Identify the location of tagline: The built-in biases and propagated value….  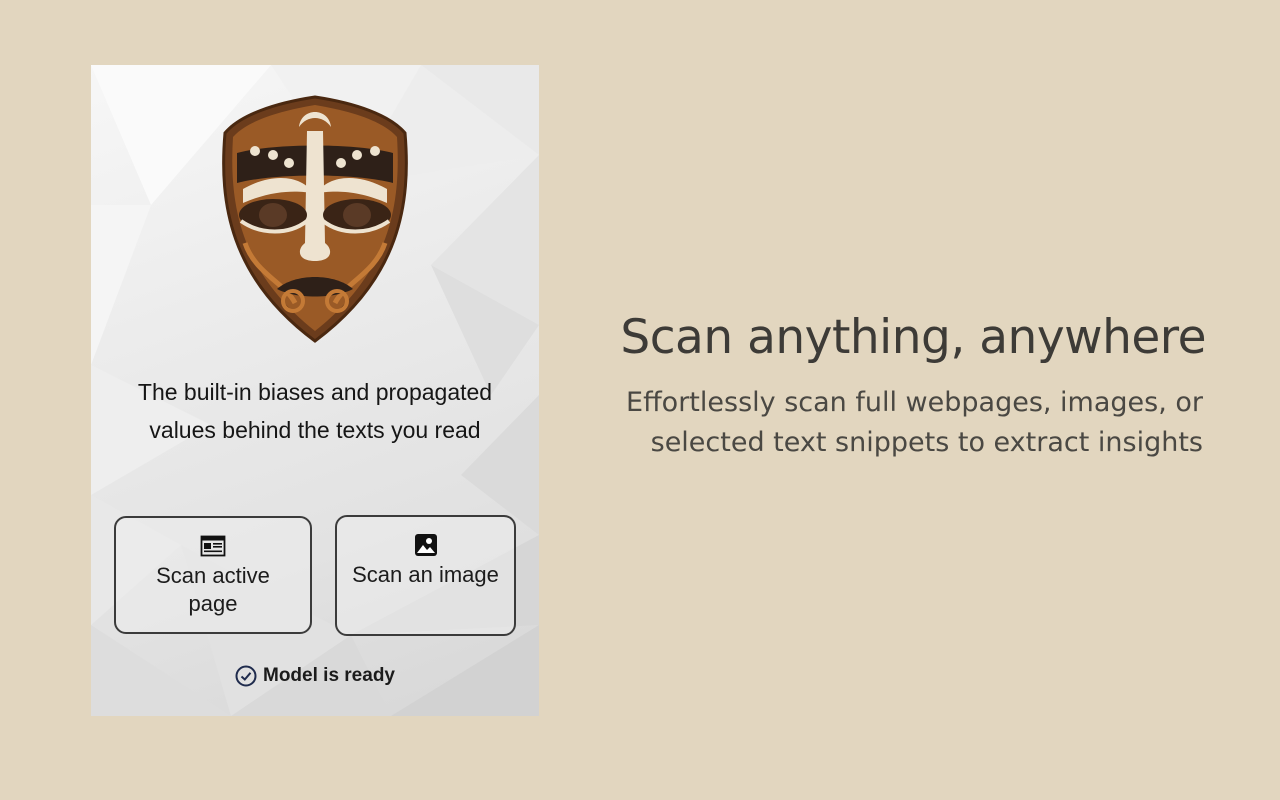
(315, 411).